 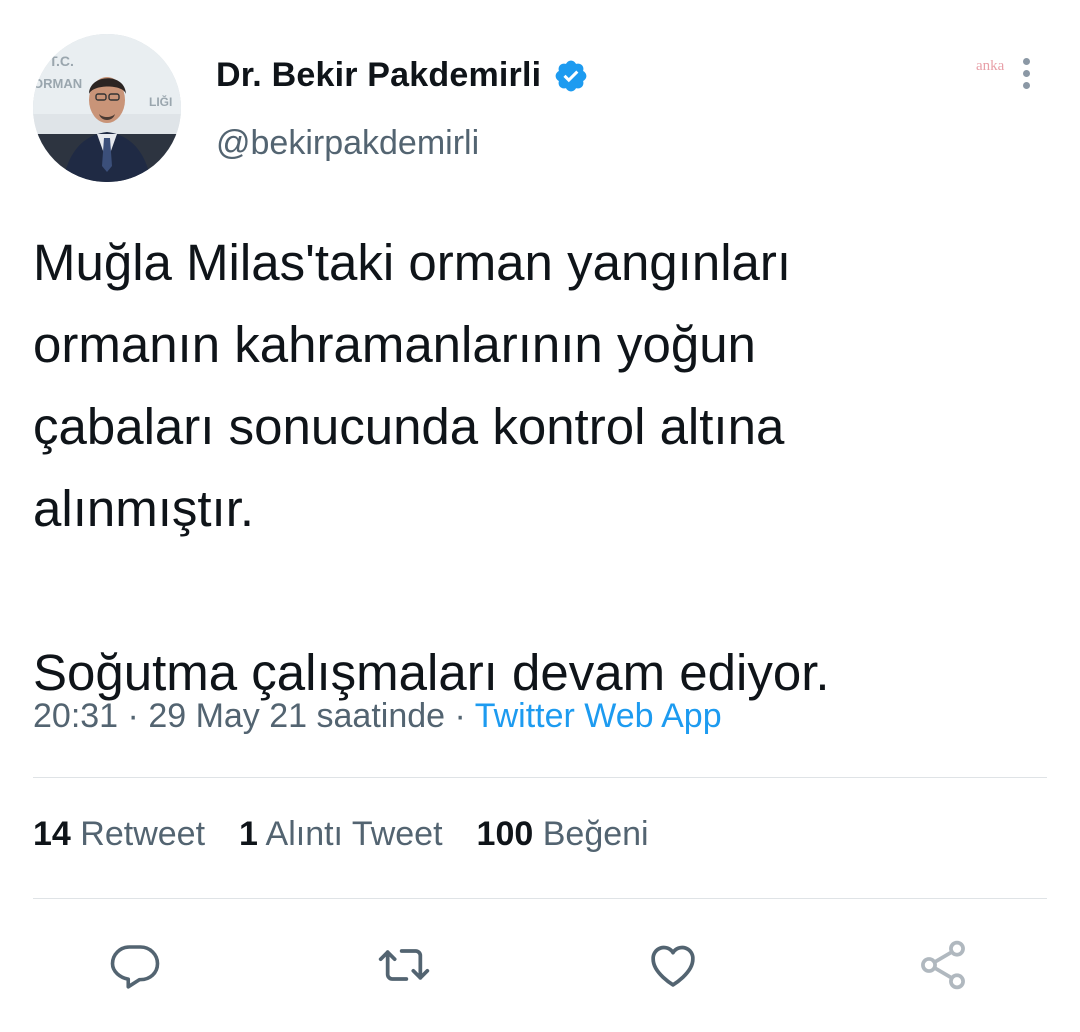 I want to click on reply-icon, so click(x=135, y=967).